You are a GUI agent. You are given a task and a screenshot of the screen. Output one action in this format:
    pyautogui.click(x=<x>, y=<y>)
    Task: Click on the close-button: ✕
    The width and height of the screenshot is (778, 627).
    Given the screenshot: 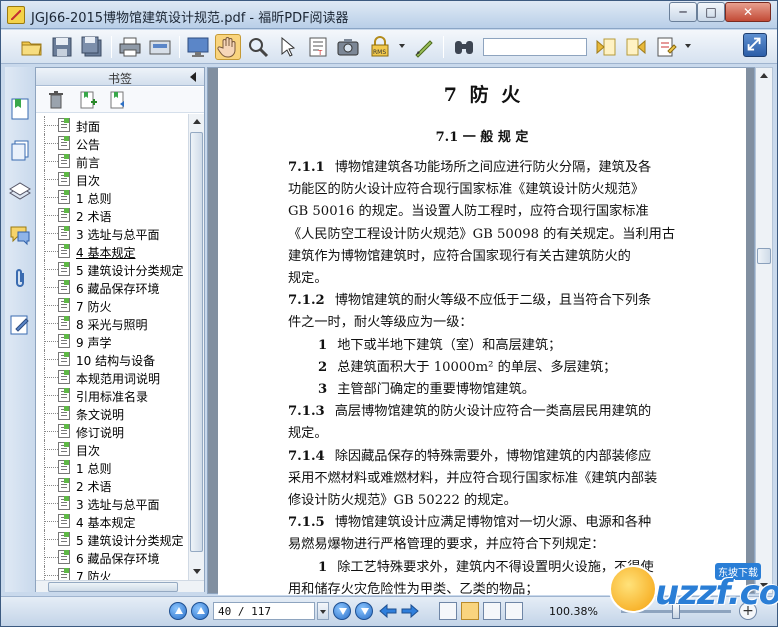 What is the action you would take?
    pyautogui.click(x=748, y=12)
    